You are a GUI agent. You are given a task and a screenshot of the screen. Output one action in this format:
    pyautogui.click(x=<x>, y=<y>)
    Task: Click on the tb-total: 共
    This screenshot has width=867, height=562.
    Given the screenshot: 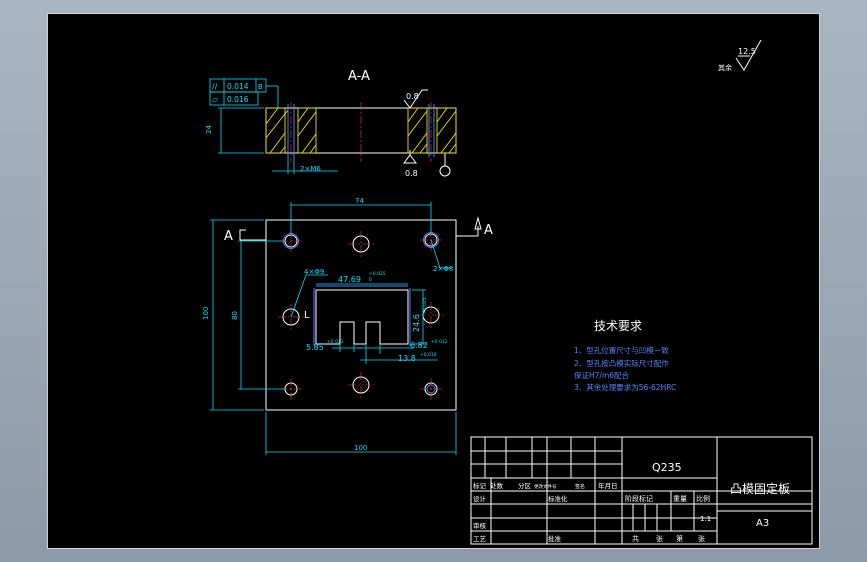 What is the action you would take?
    pyautogui.click(x=635, y=538)
    